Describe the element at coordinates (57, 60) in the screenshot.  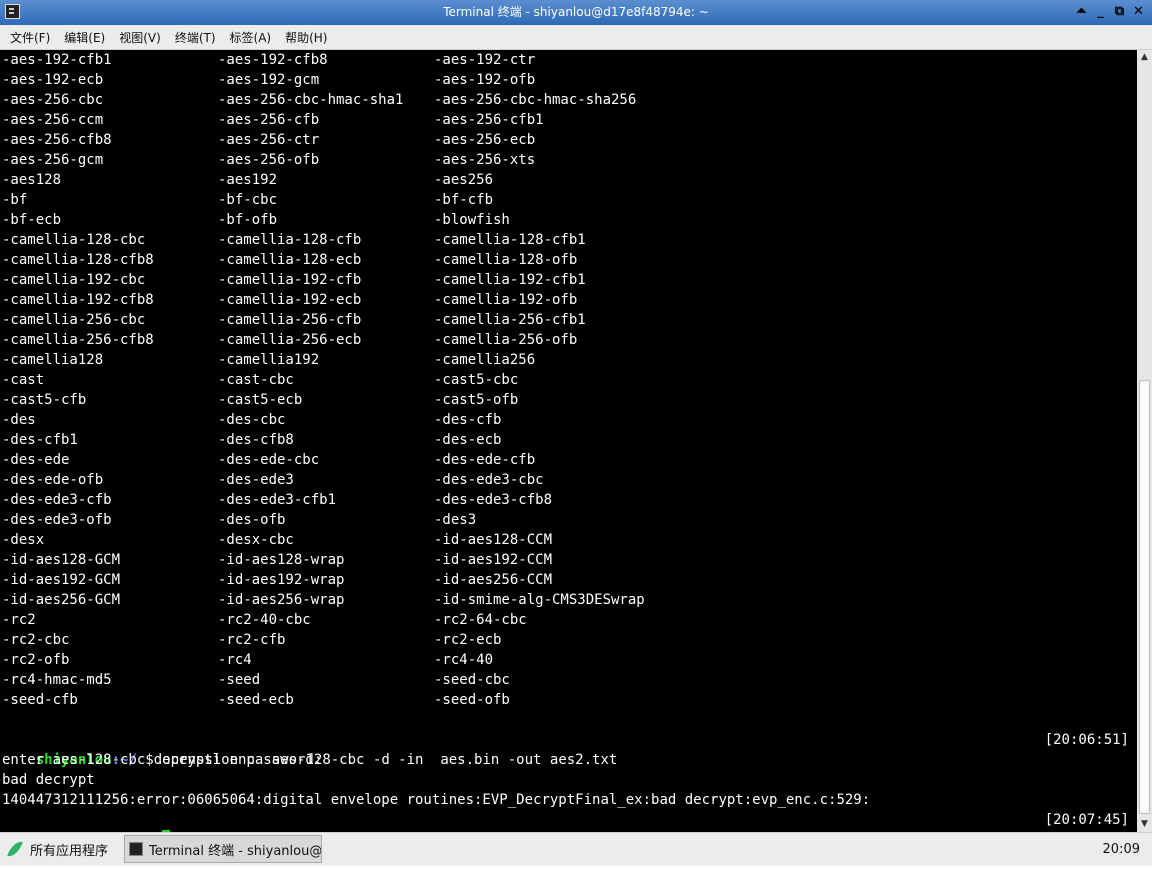
I see `cipher-name: -aes-192-cfb1` at that location.